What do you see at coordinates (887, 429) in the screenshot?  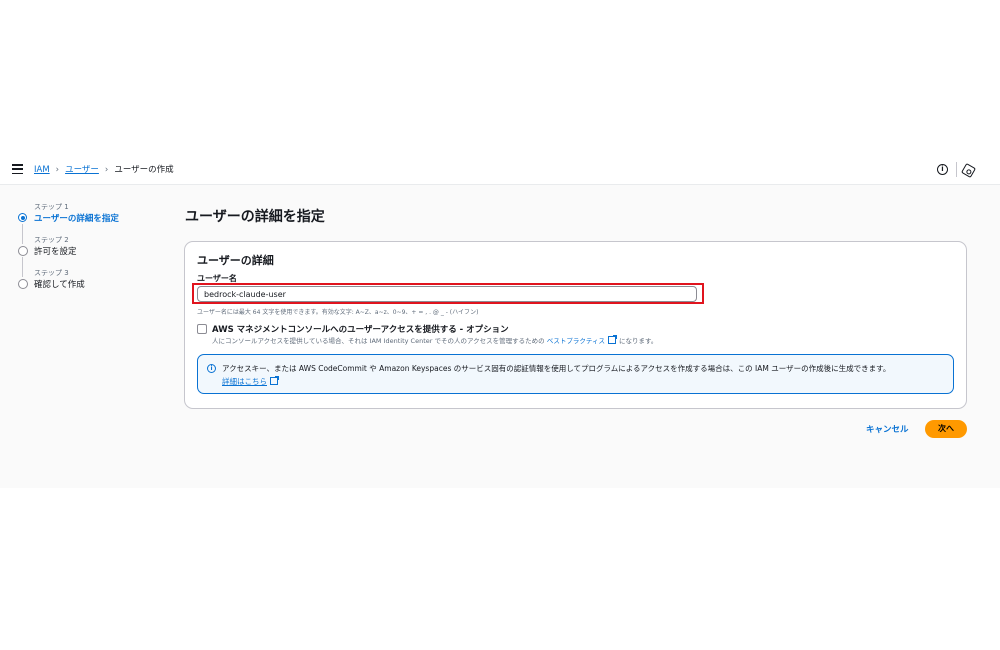 I see `cancel-button: キャンセル` at bounding box center [887, 429].